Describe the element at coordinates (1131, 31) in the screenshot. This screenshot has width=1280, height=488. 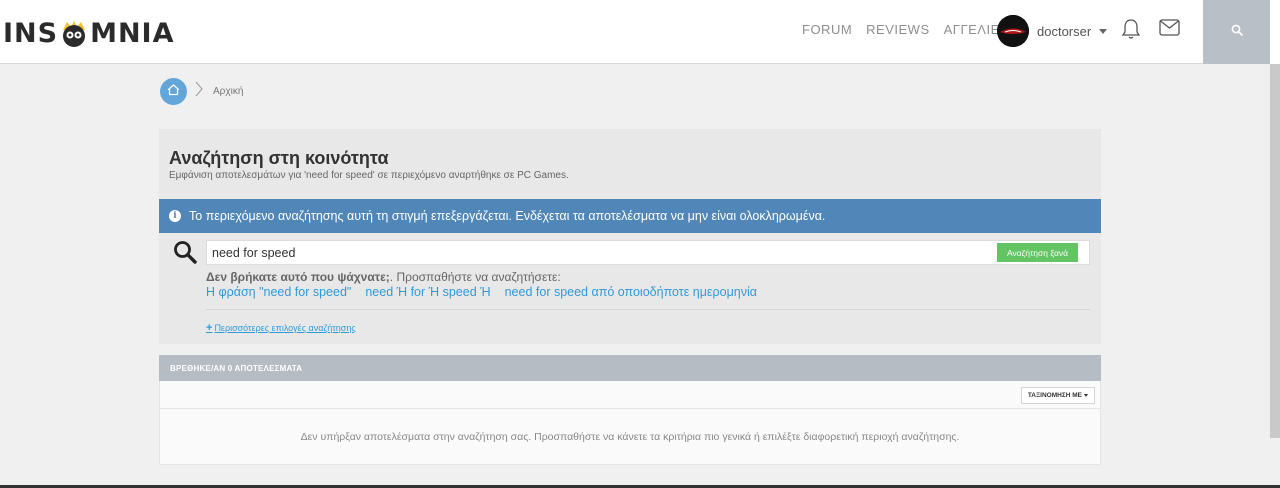
I see `bell-icon` at that location.